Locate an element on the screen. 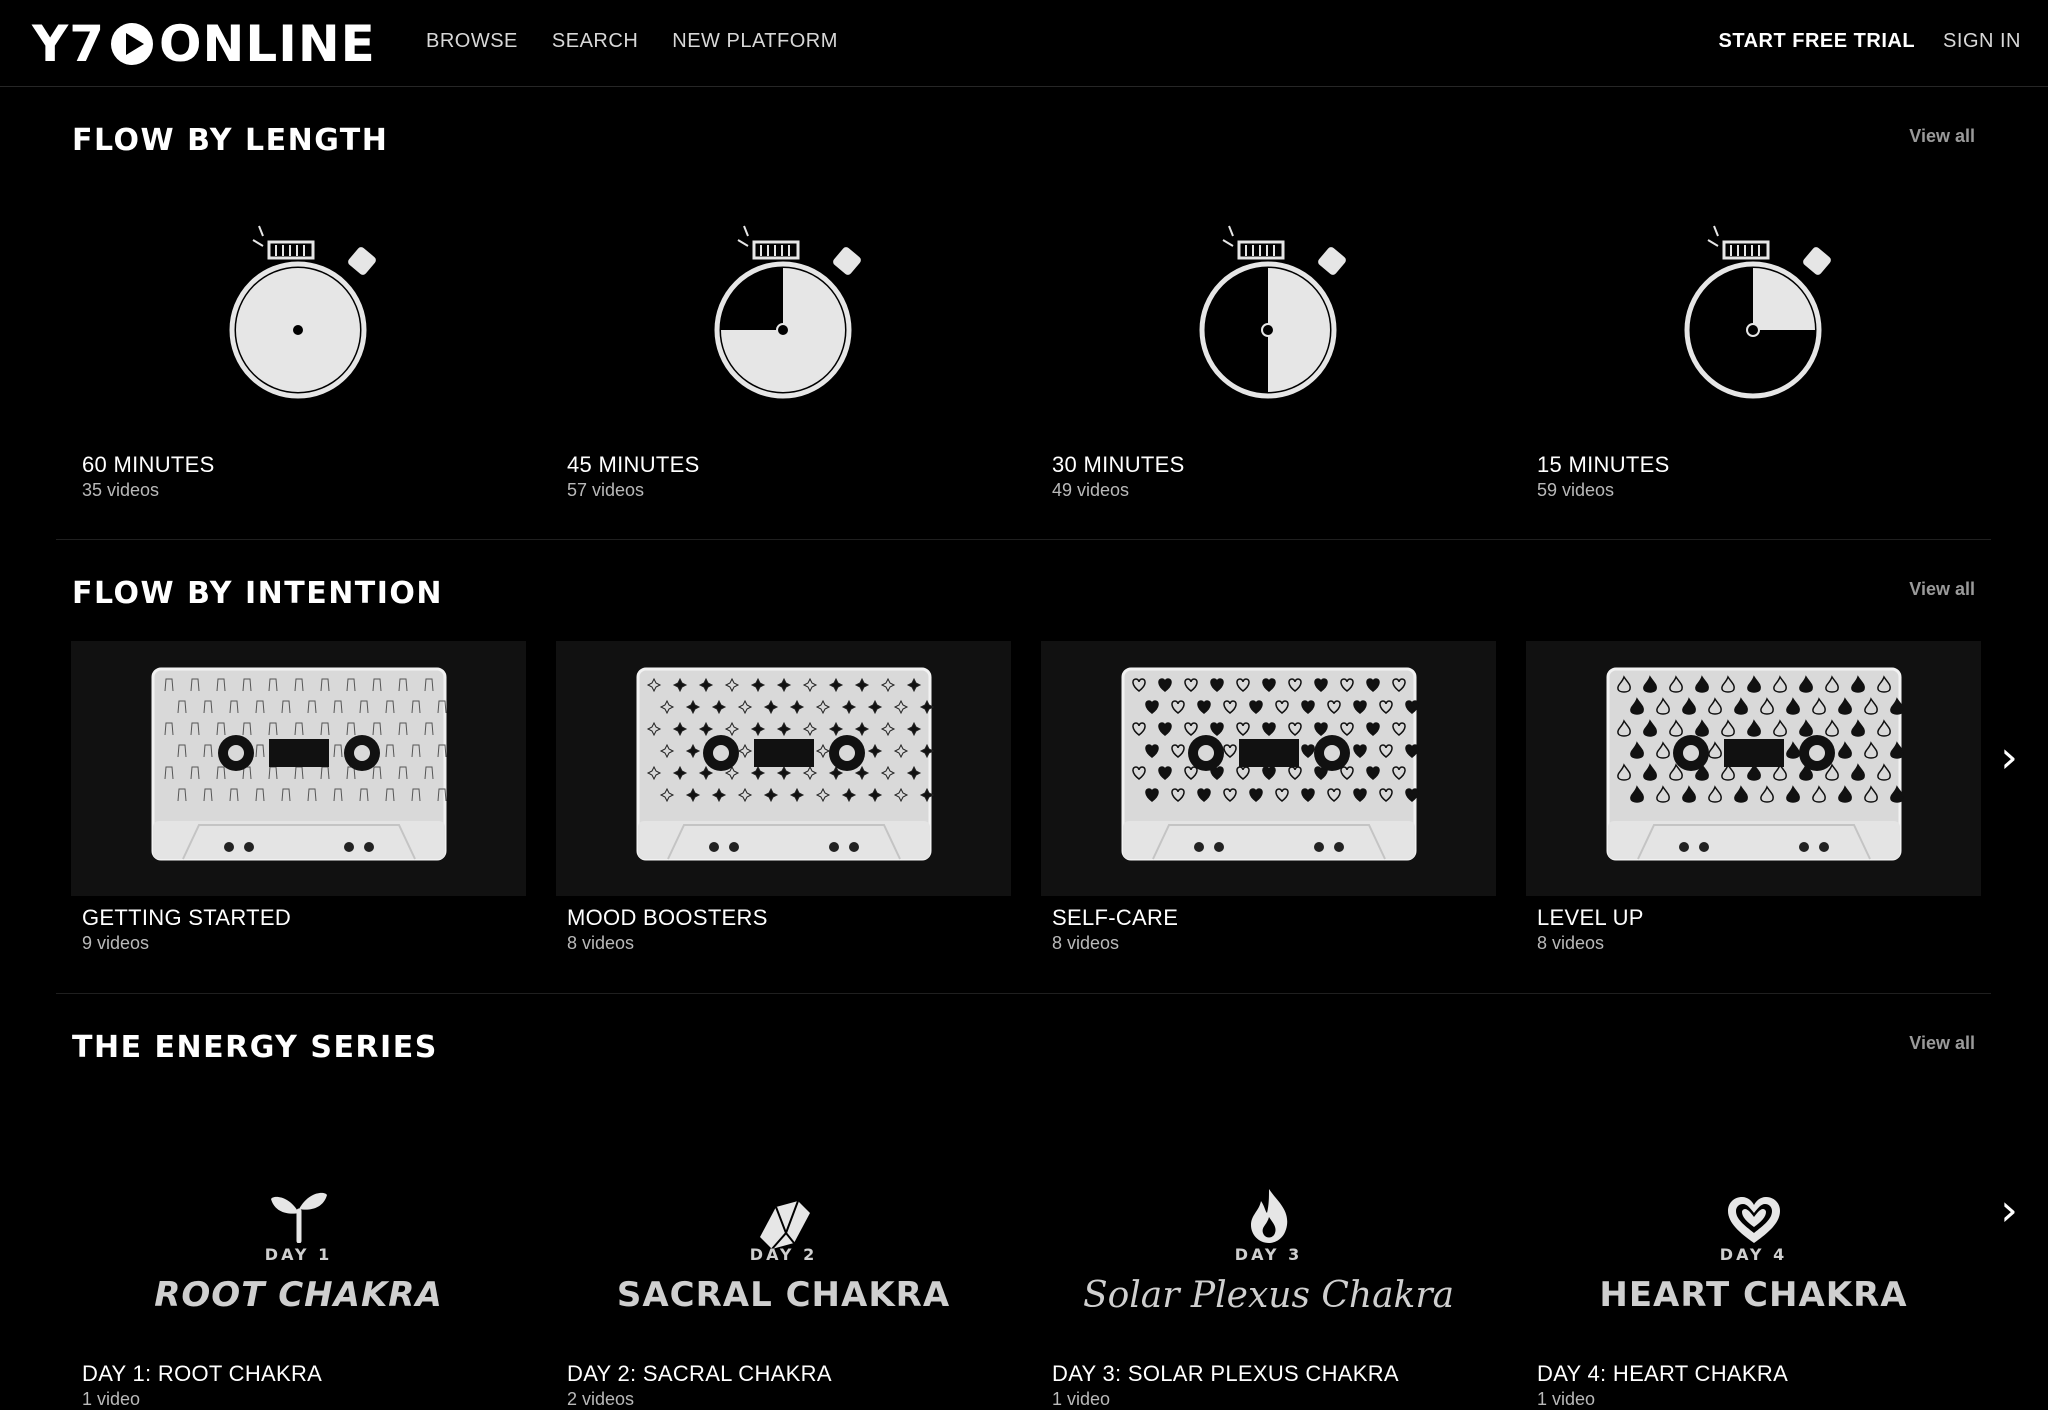 The width and height of the screenshot is (2048, 1410). section-title: THE ENERGY SERIES is located at coordinates (255, 1047).